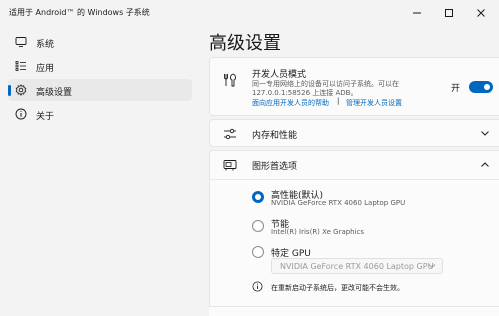 This screenshot has width=499, height=316. I want to click on minimize-icon, so click(417, 13).